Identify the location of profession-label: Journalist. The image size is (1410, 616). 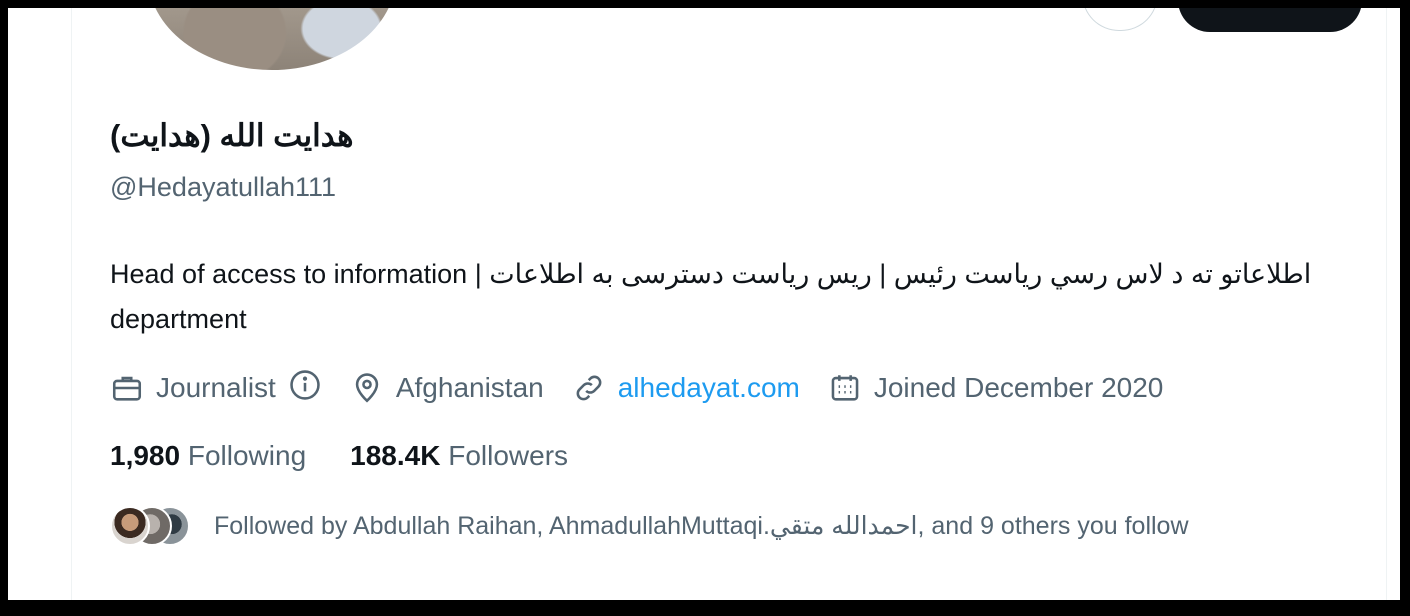
(216, 387).